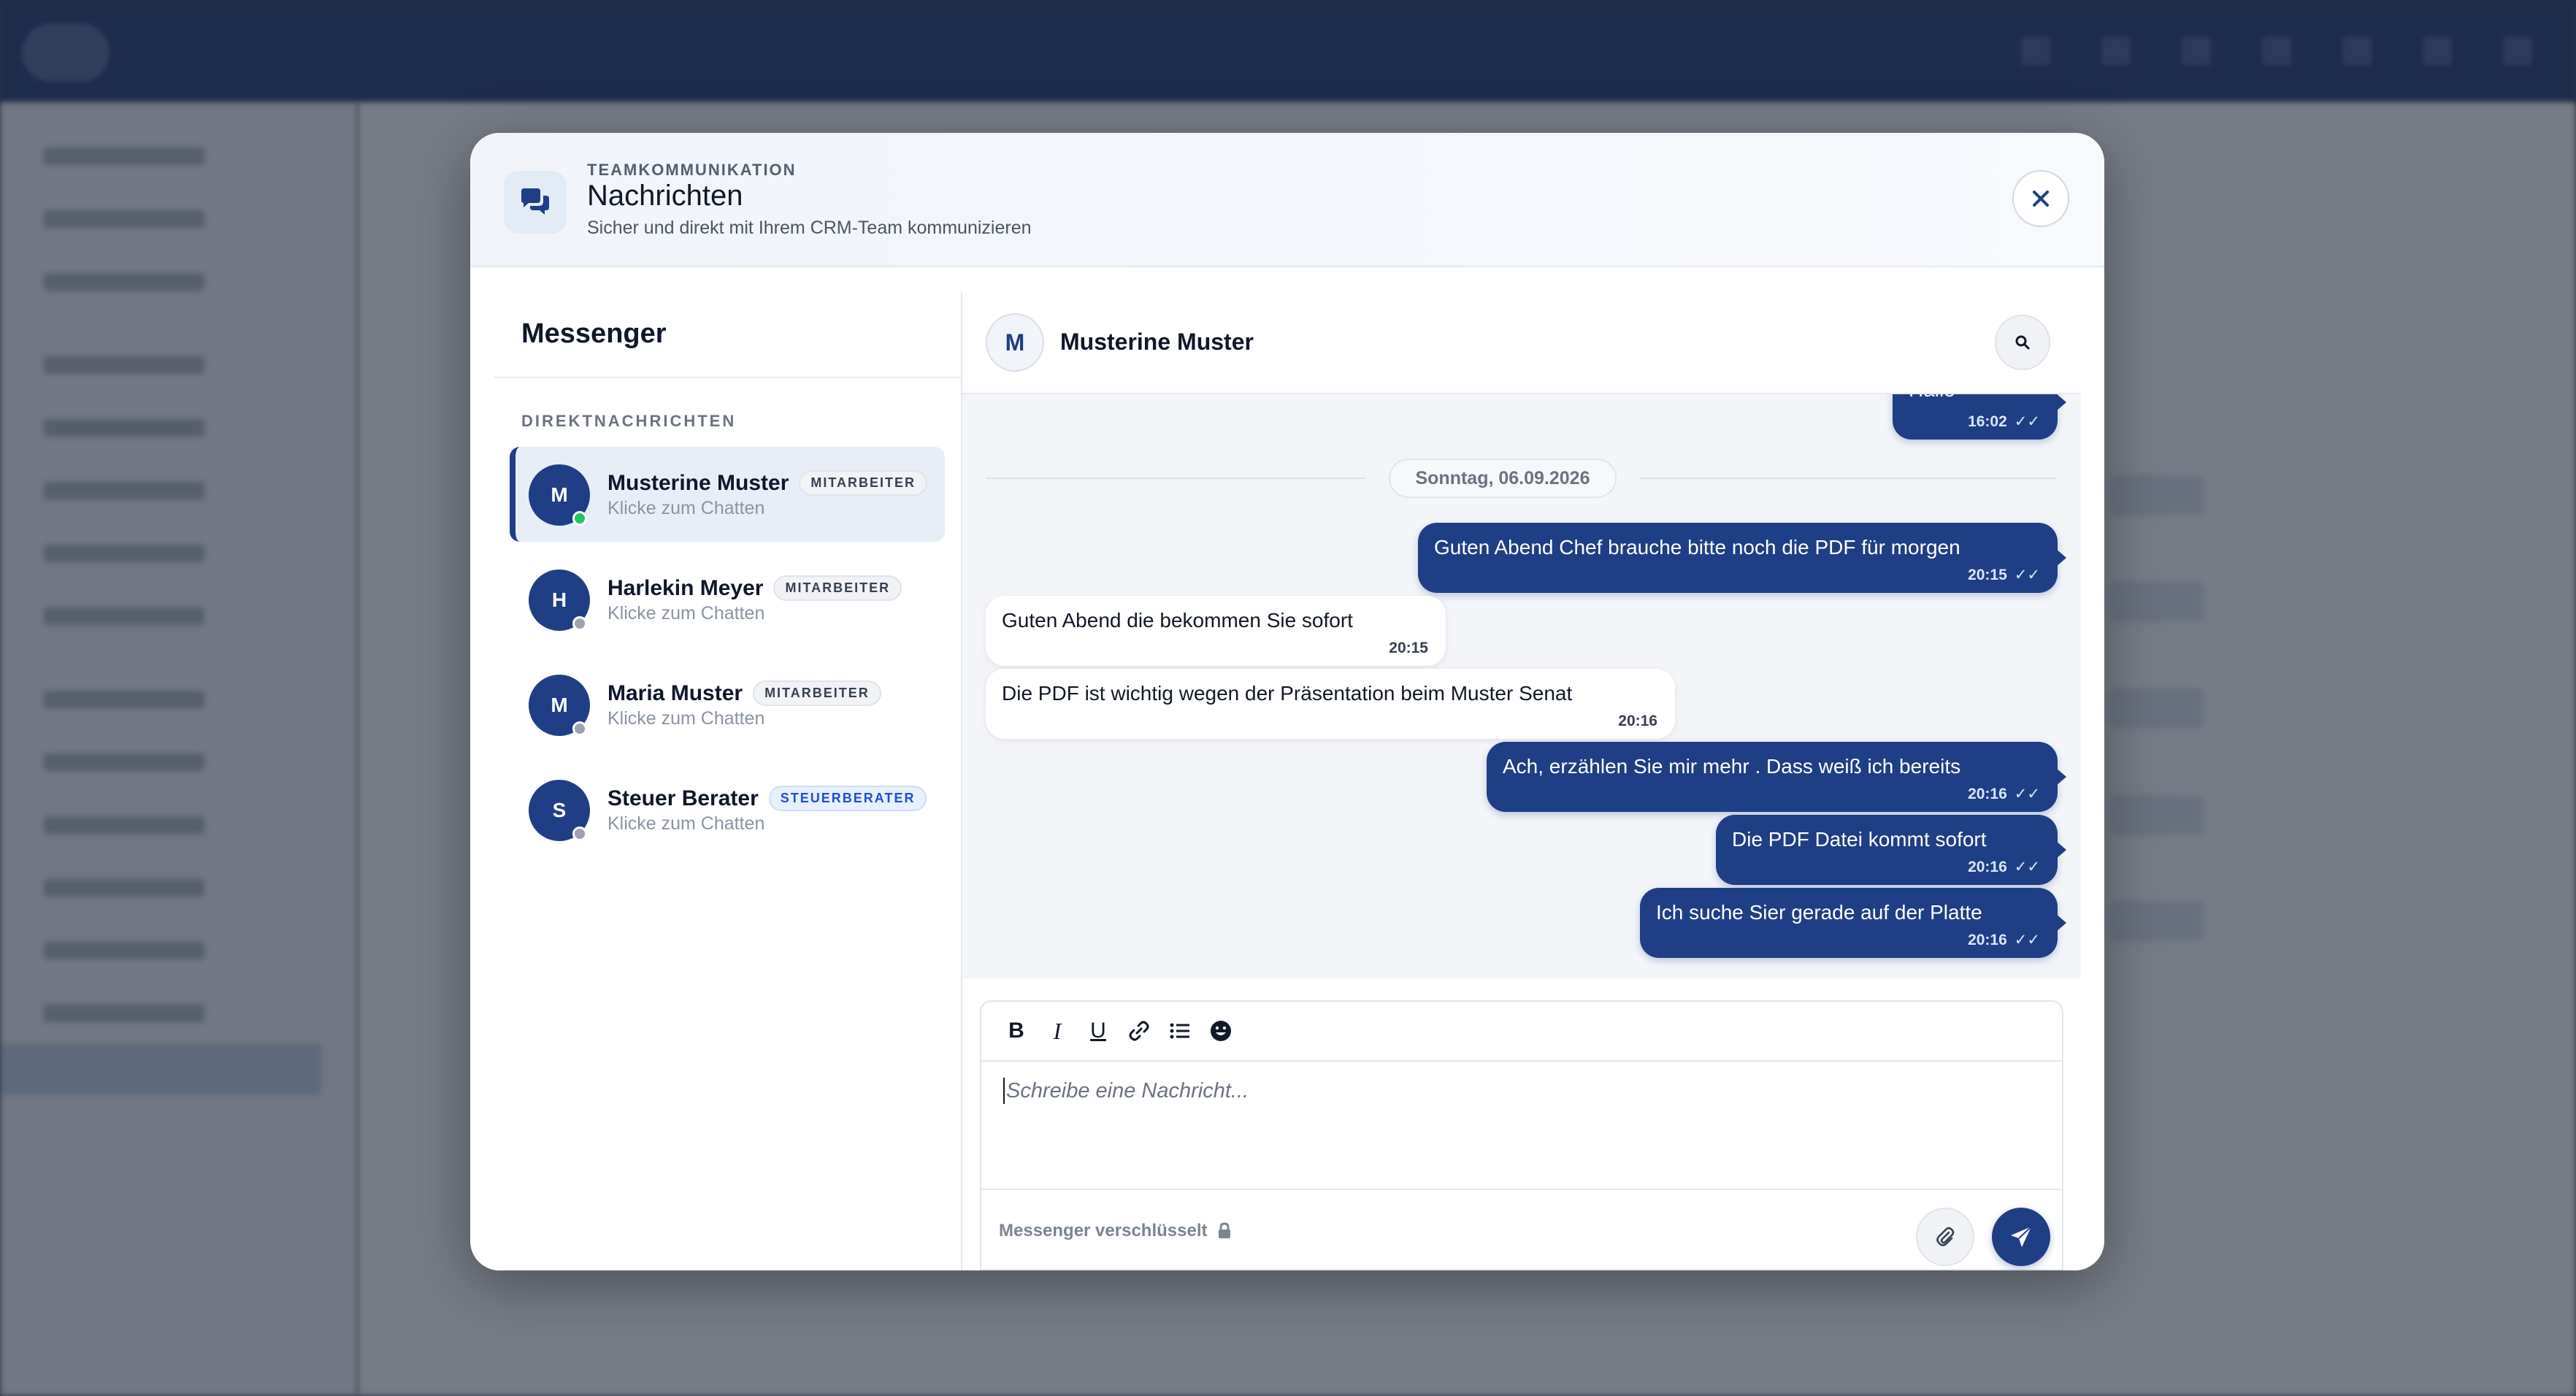 The image size is (2576, 1396). I want to click on close-button, so click(2040, 198).